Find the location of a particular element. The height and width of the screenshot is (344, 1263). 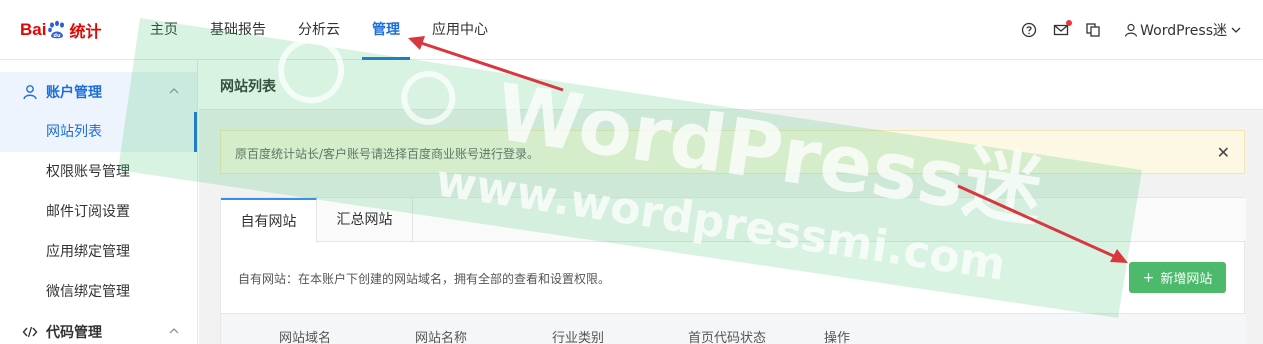

page-title: 网站列表 is located at coordinates (248, 87).